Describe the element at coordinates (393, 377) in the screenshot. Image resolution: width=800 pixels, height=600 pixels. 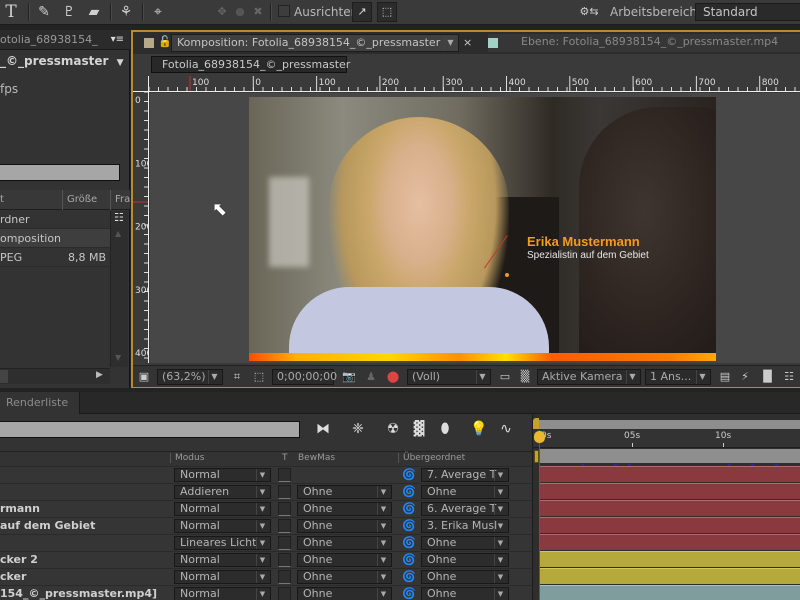
I see `color-channels-icon: ⬤` at that location.